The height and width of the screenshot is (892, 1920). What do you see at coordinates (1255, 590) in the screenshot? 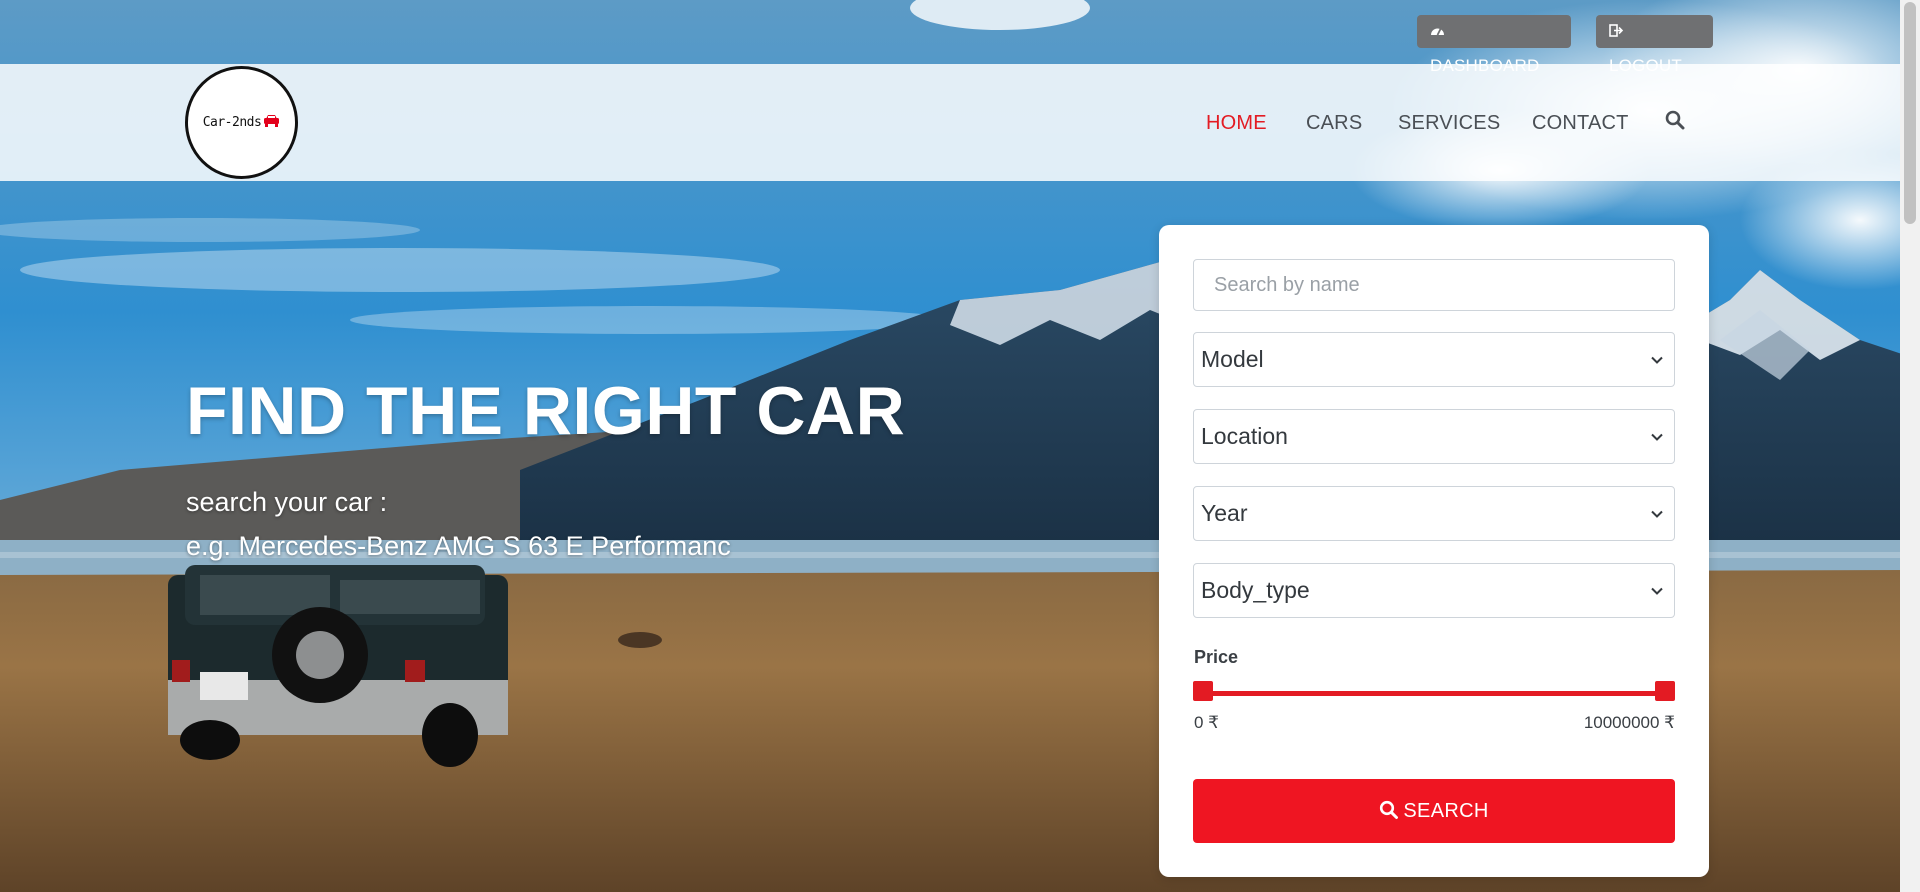
I see `body-type-select-value: Body_type` at bounding box center [1255, 590].